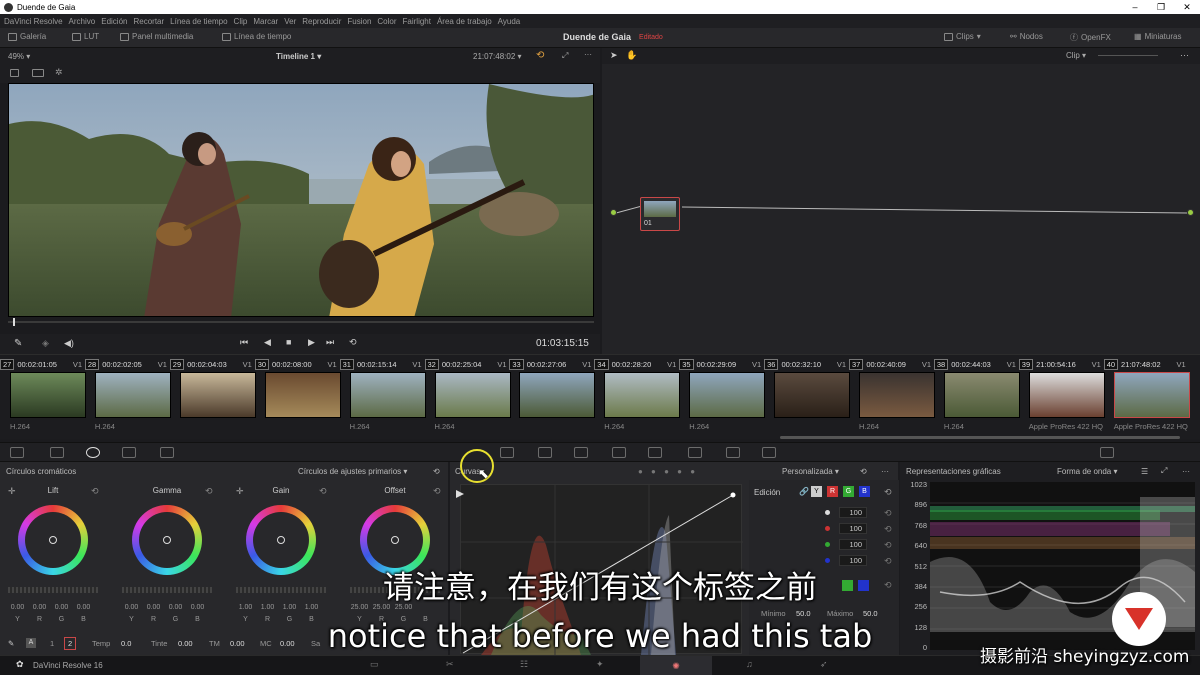  What do you see at coordinates (17, 452) in the screenshot?
I see `camera-raw-icon` at bounding box center [17, 452].